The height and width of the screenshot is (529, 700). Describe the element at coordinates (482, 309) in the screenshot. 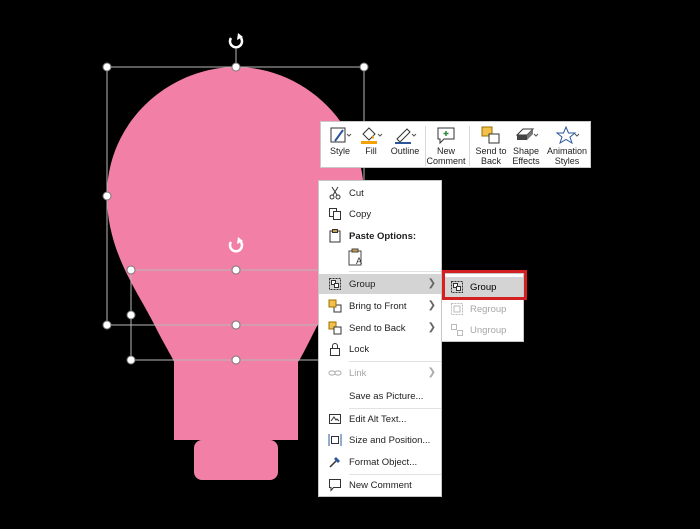

I see `submenu-item-regroup: Regroup` at that location.